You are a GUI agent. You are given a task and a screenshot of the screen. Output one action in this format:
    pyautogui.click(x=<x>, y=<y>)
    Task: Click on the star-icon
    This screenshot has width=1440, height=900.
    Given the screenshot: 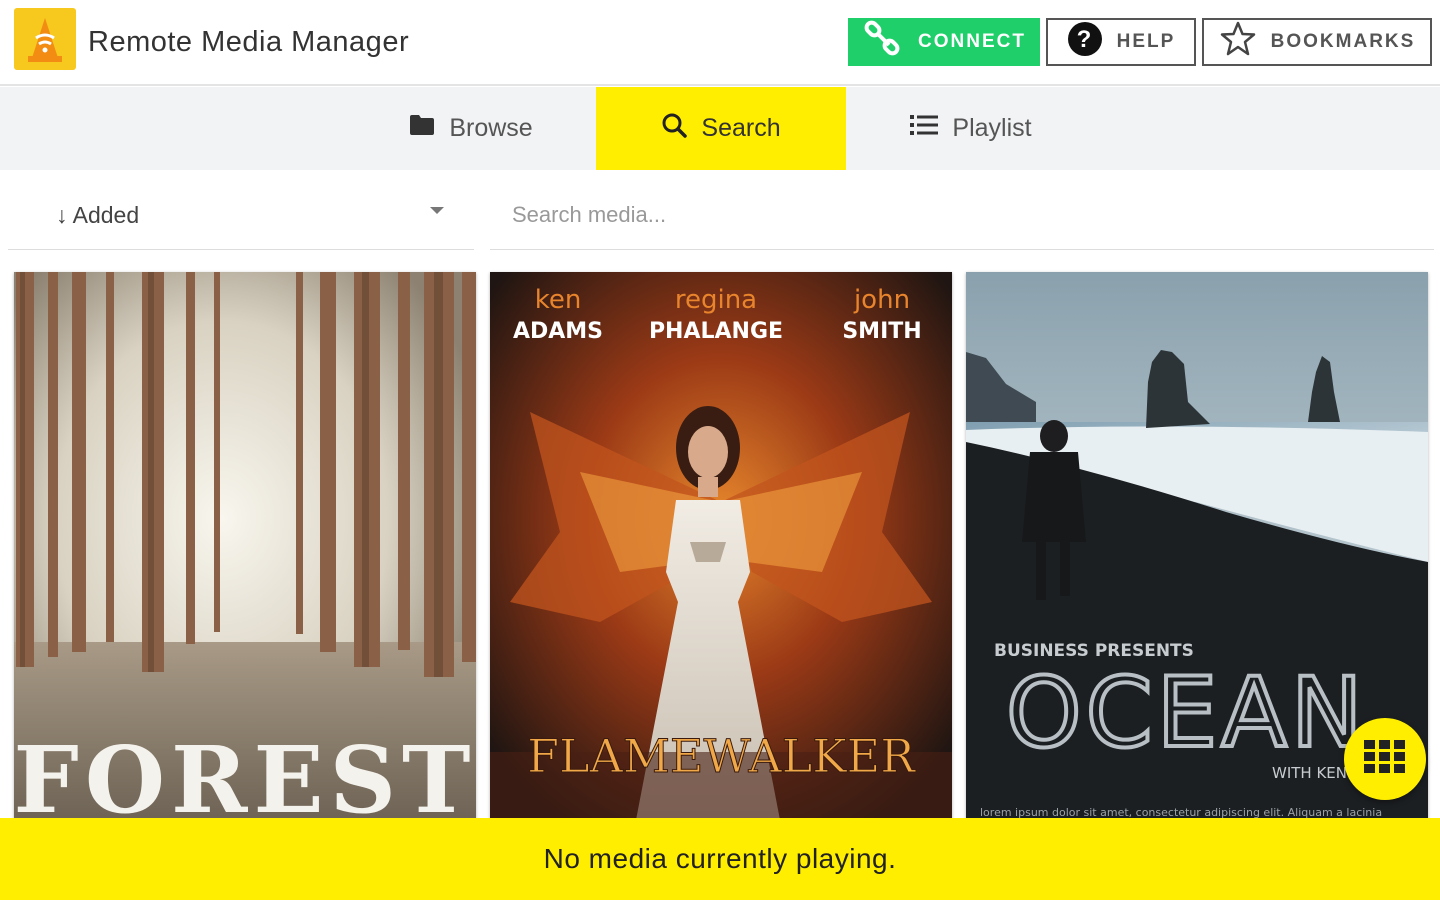 What is the action you would take?
    pyautogui.click(x=1238, y=42)
    